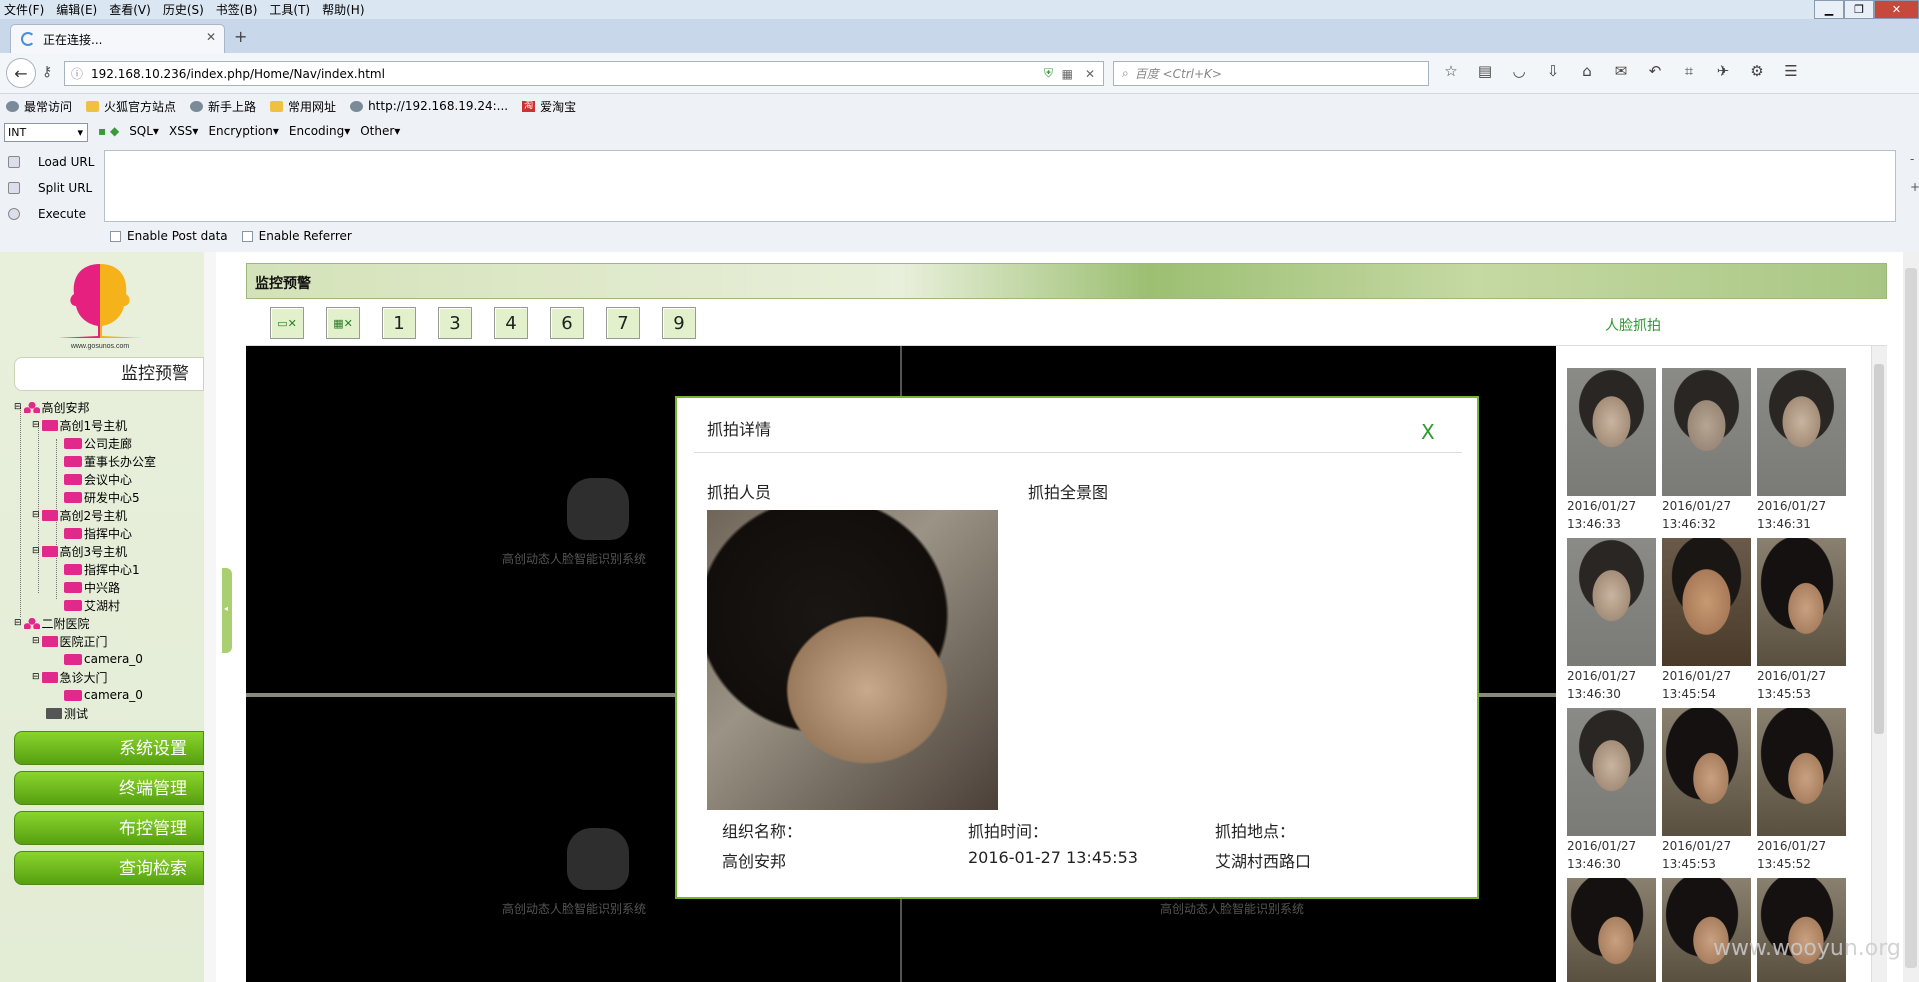  What do you see at coordinates (243, 131) in the screenshot?
I see `hackbar-menu-encryption: Encryption▾` at bounding box center [243, 131].